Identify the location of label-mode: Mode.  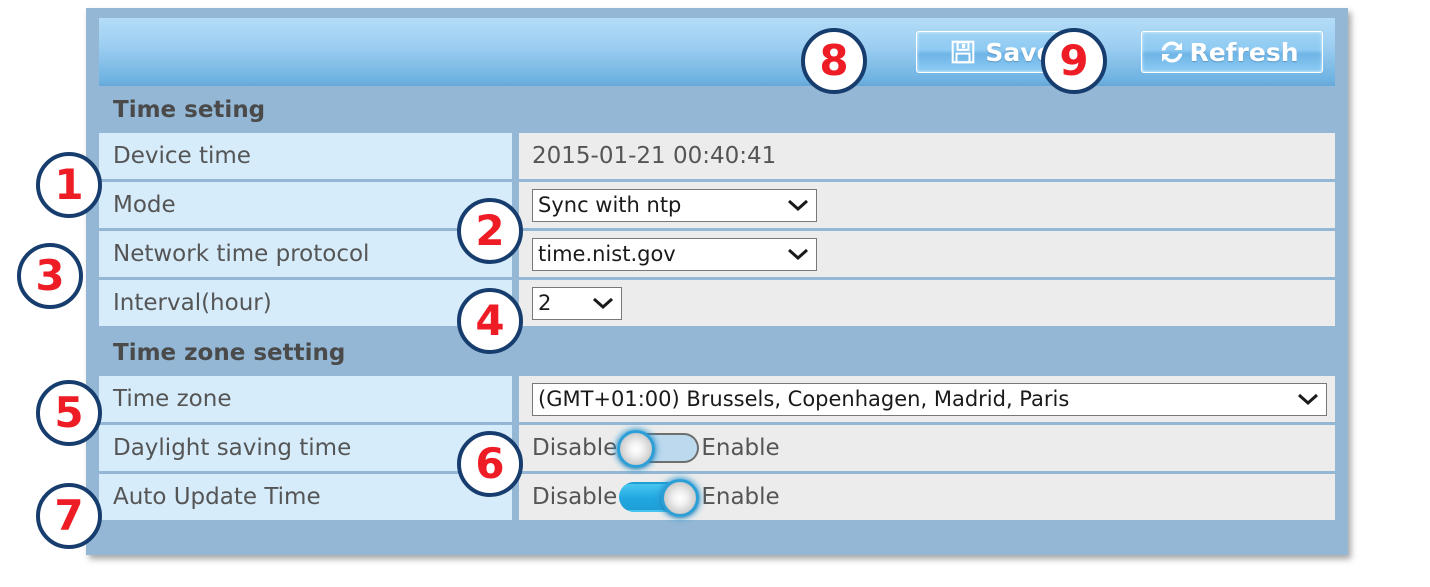
(305, 205).